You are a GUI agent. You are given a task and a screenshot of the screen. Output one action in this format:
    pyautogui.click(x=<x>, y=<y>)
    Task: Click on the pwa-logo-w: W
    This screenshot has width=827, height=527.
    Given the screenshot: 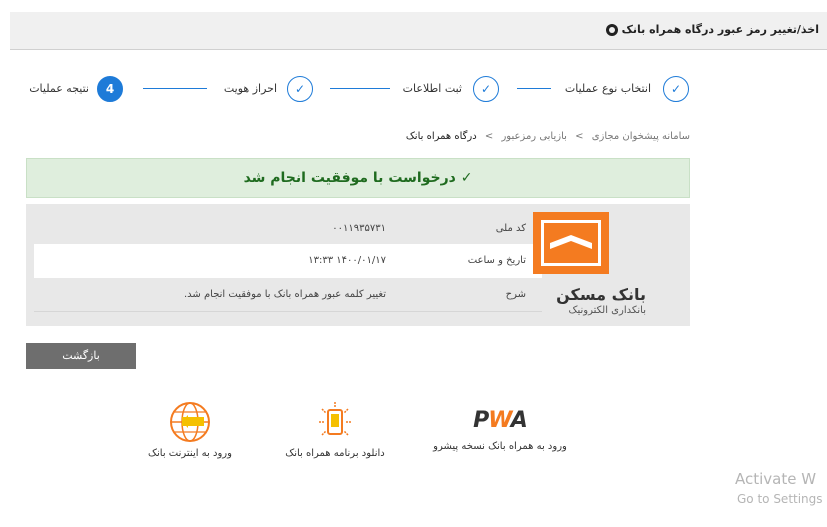 What is the action you would take?
    pyautogui.click(x=500, y=420)
    